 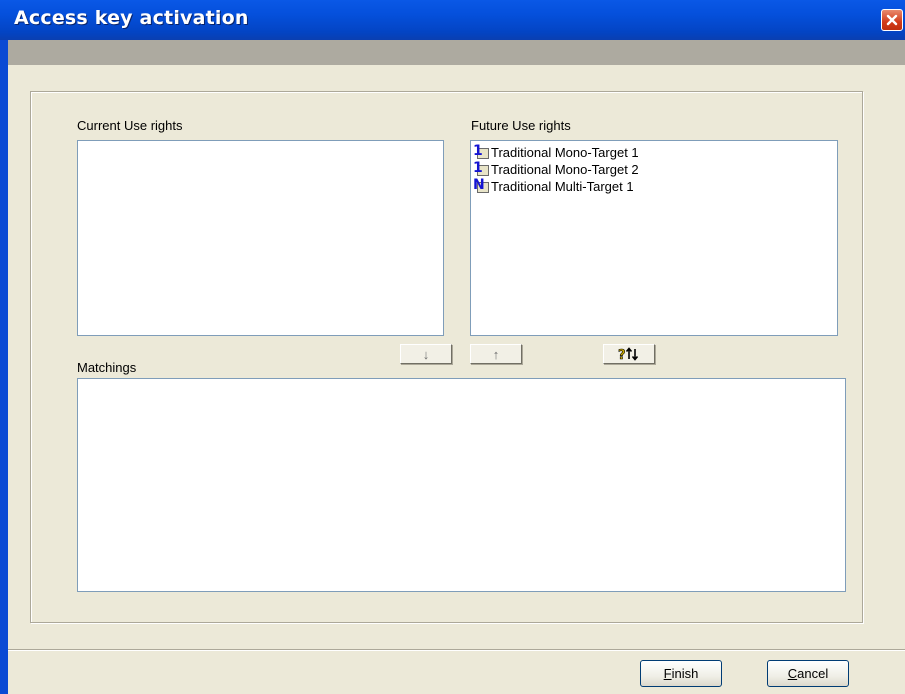 I want to click on arrow-down-icon: ↓, so click(x=426, y=354).